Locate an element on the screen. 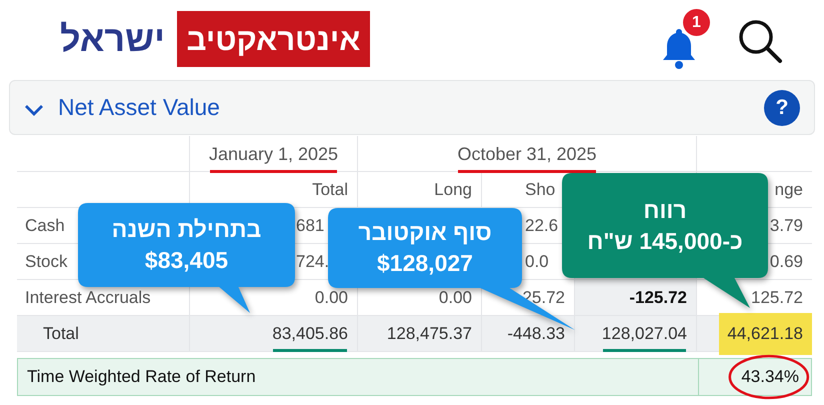 This screenshot has height=405, width=824. column-header: Long is located at coordinates (453, 189).